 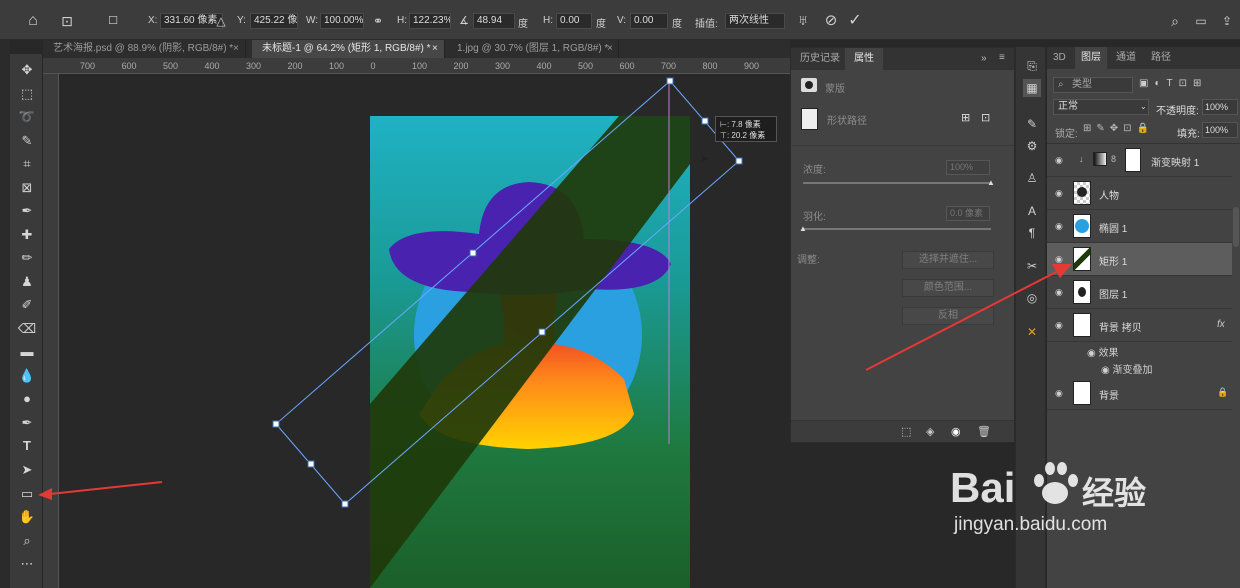 What do you see at coordinates (1220, 107) in the screenshot?
I see `opacity-field: 100%` at bounding box center [1220, 107].